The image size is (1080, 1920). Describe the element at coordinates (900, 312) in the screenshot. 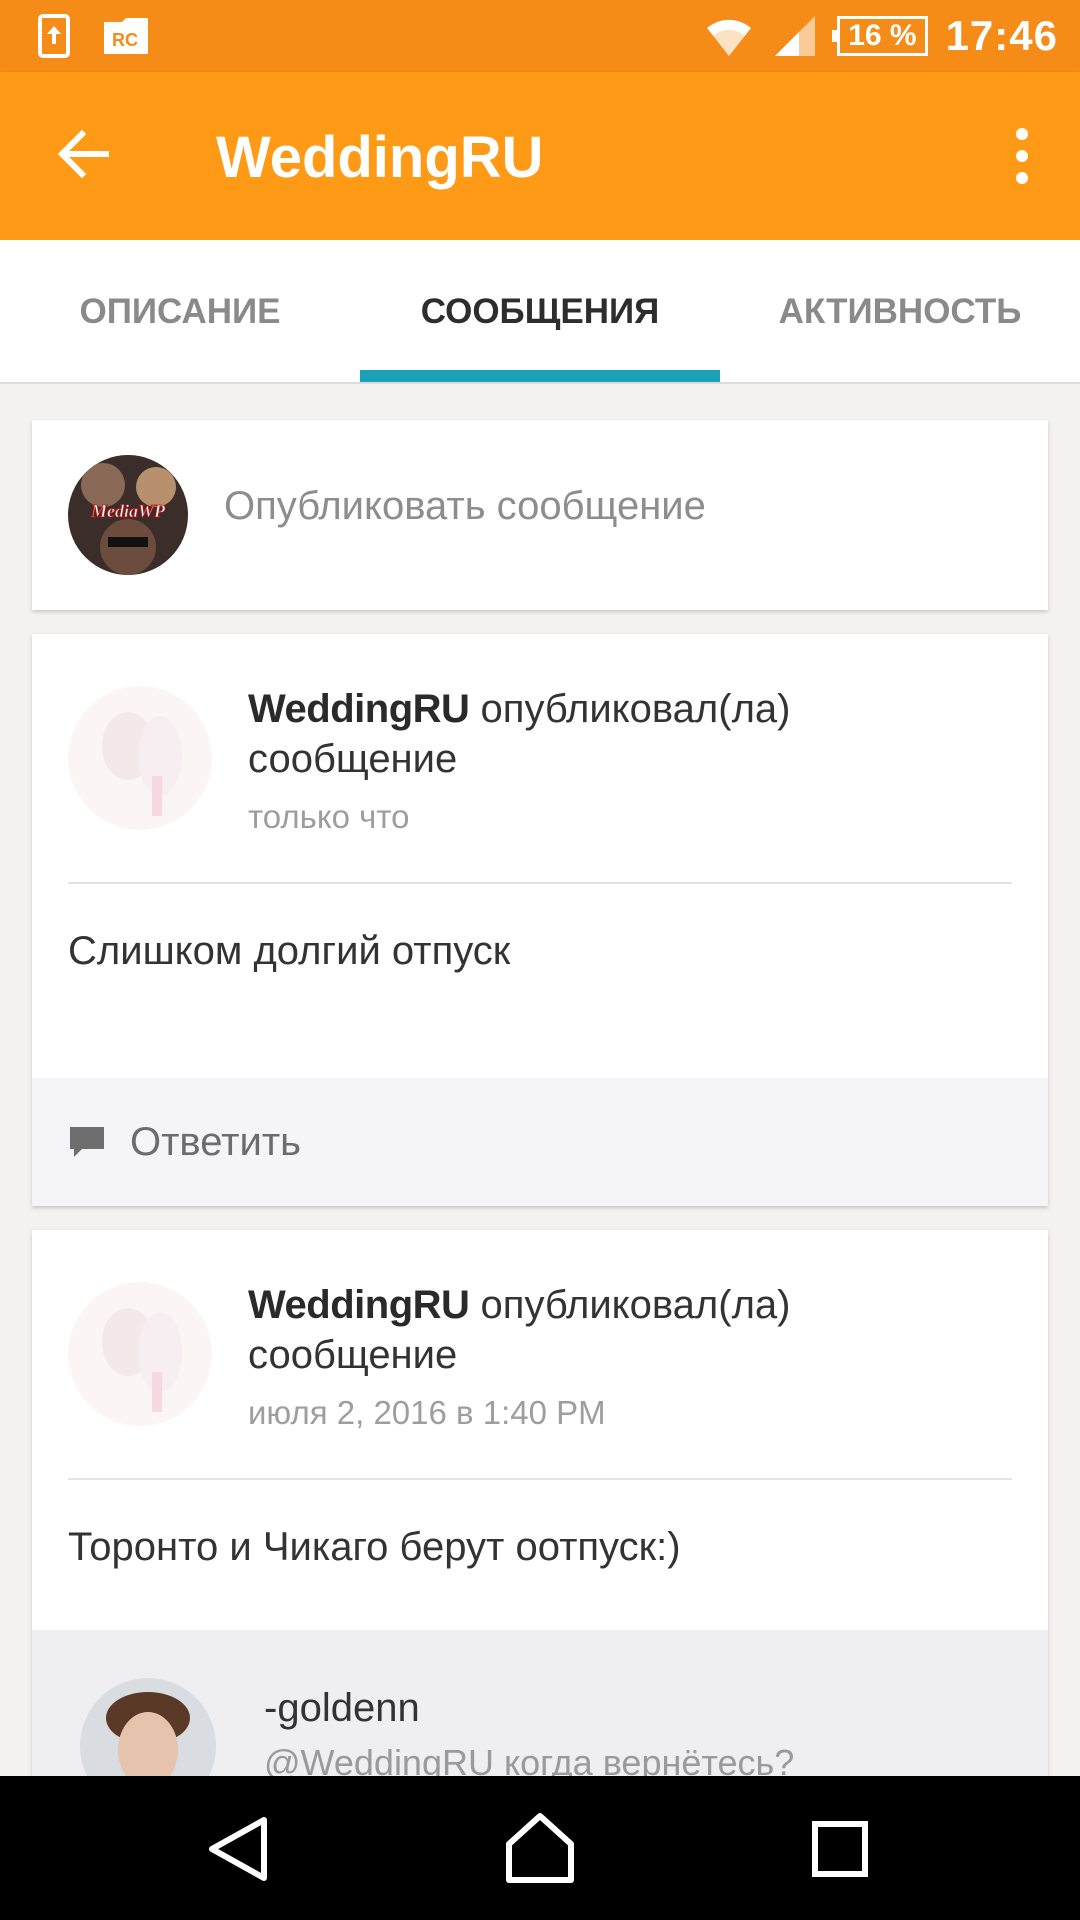

I see `tab-activity: АКТИВНОСТЬ` at that location.